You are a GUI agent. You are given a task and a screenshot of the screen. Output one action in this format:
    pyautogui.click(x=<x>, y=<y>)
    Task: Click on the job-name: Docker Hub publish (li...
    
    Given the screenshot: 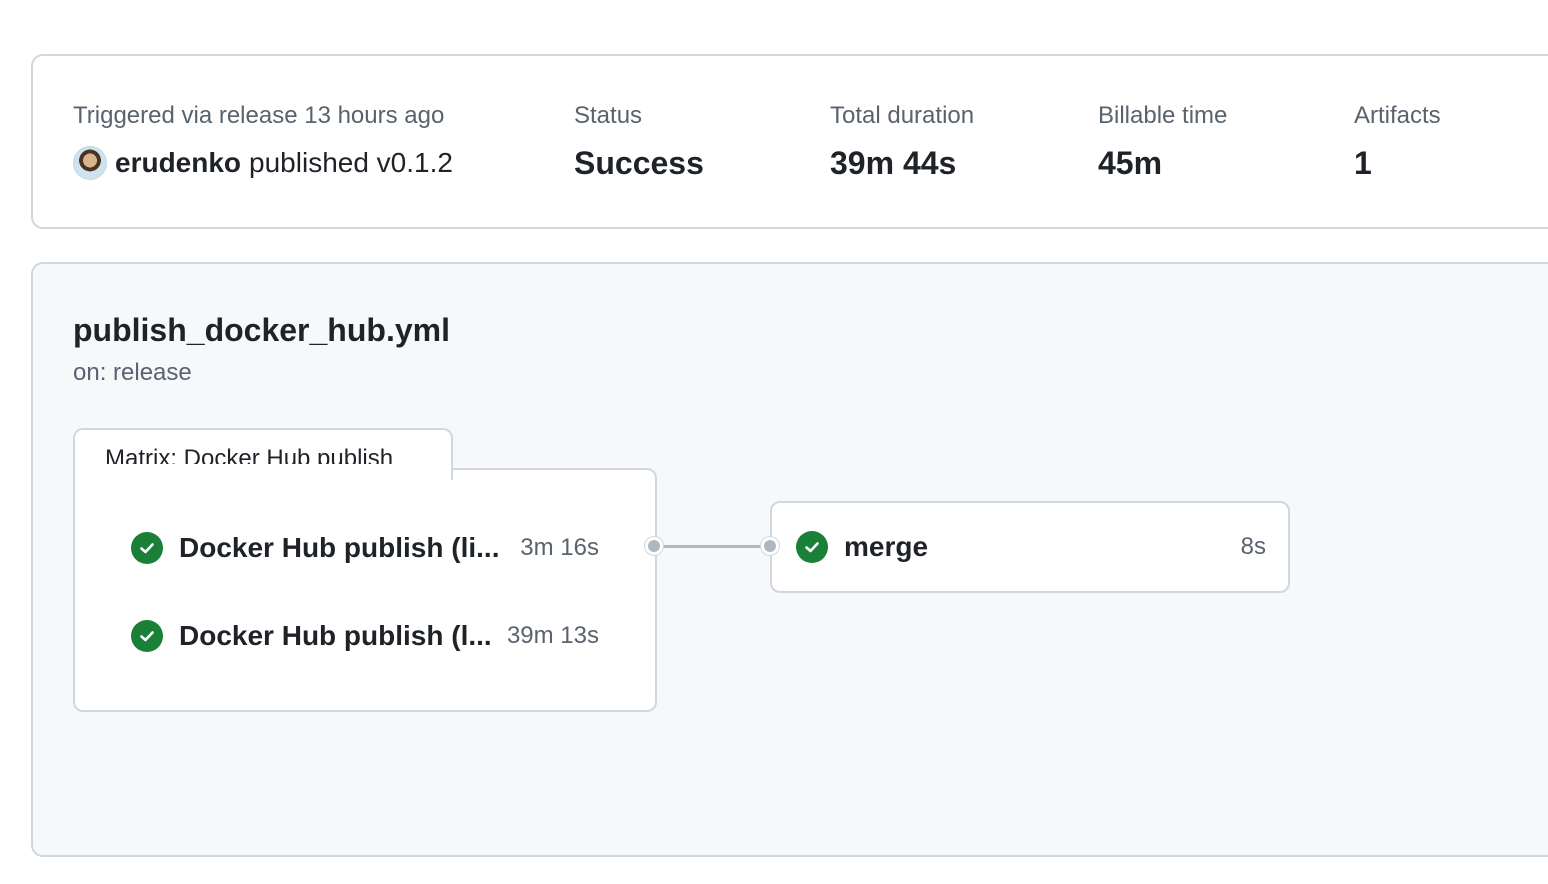 What is the action you would take?
    pyautogui.click(x=339, y=547)
    